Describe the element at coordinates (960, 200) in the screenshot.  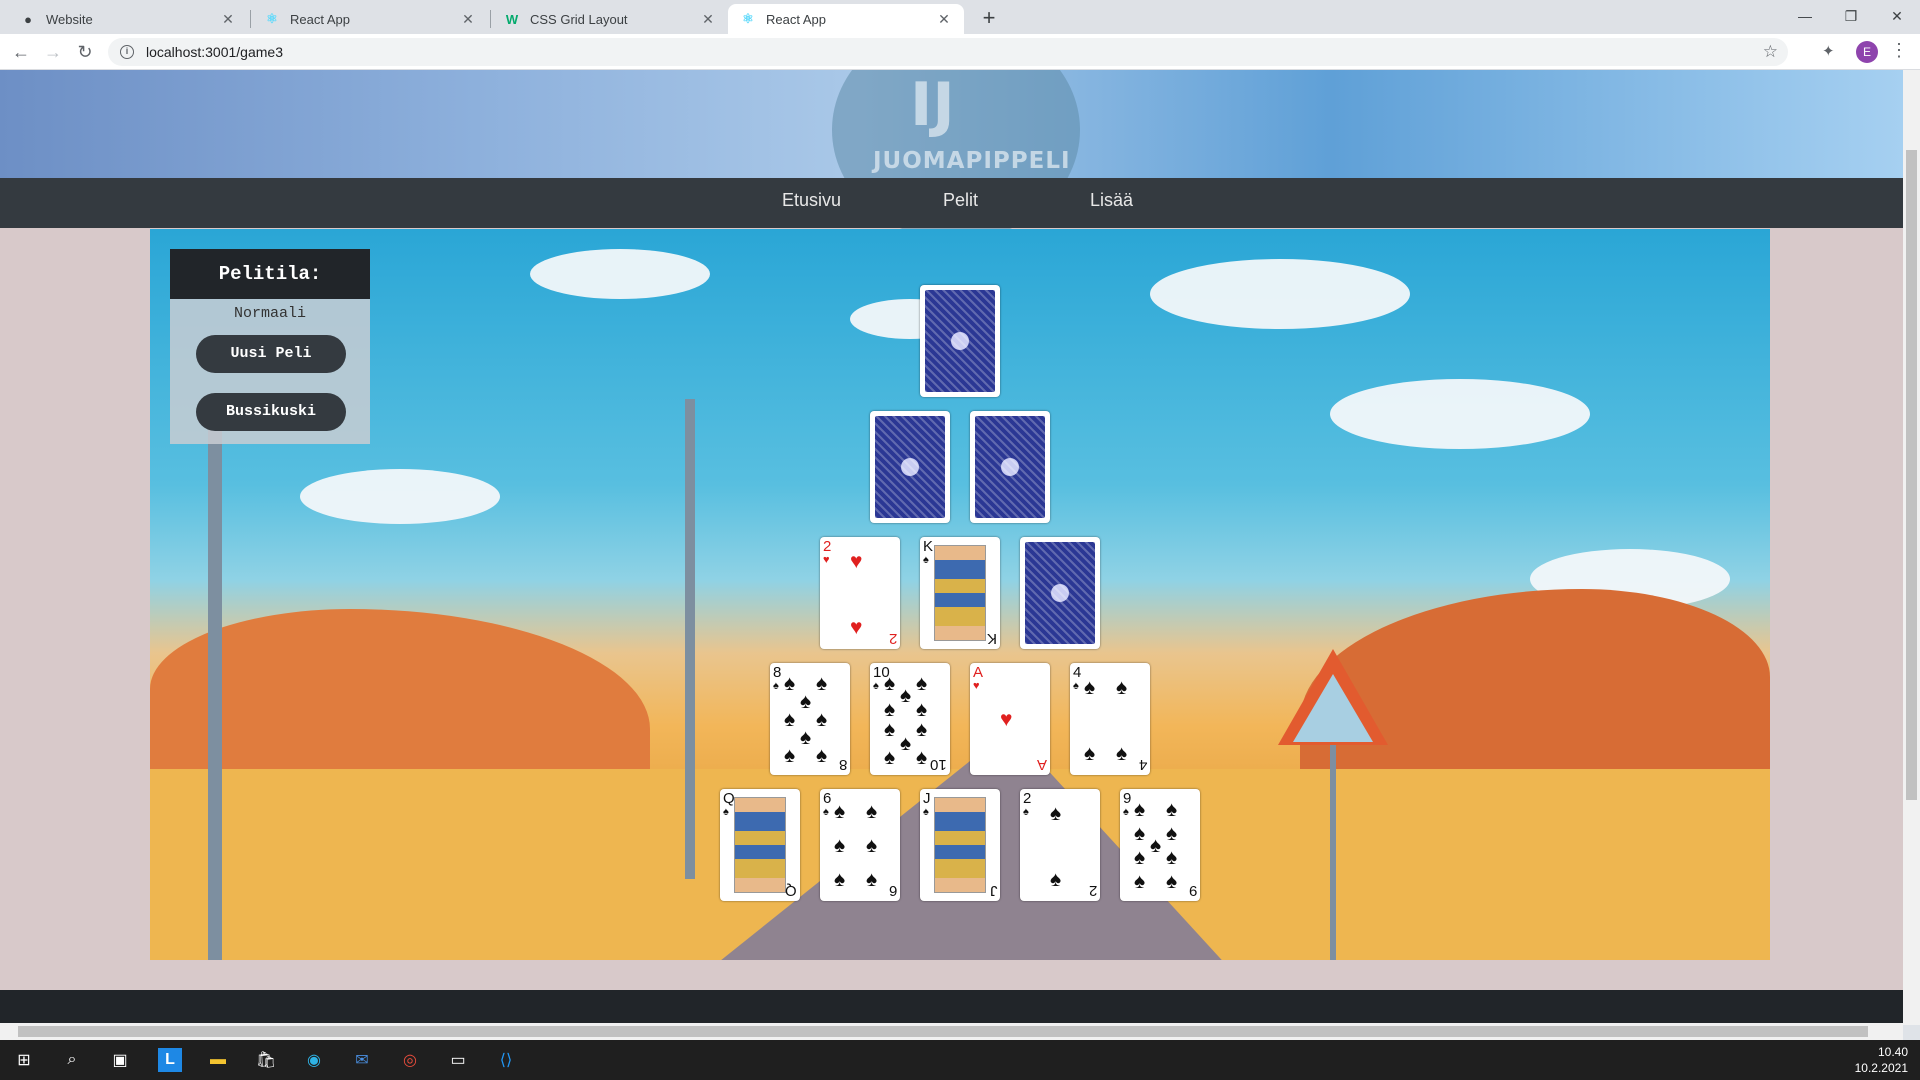
I see `nav-pelit: Pelit` at that location.